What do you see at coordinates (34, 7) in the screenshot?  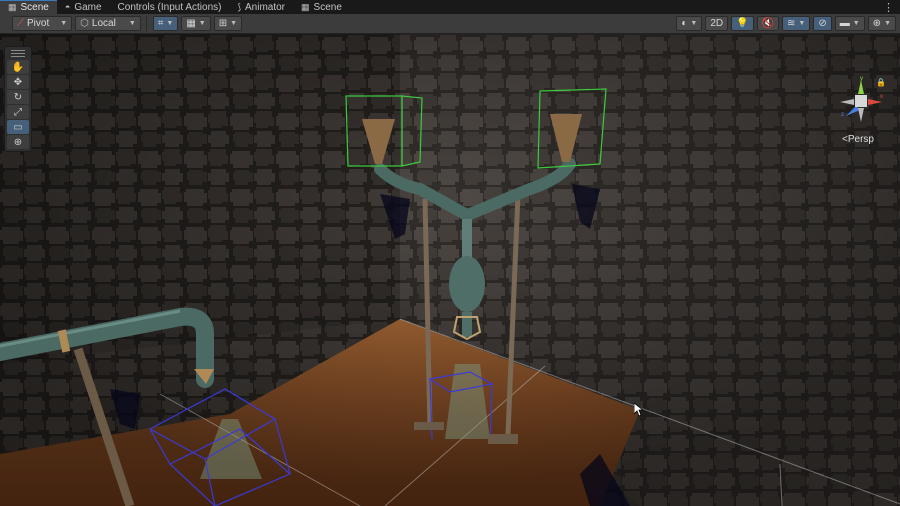 I see `tab-scene-label: Scene` at bounding box center [34, 7].